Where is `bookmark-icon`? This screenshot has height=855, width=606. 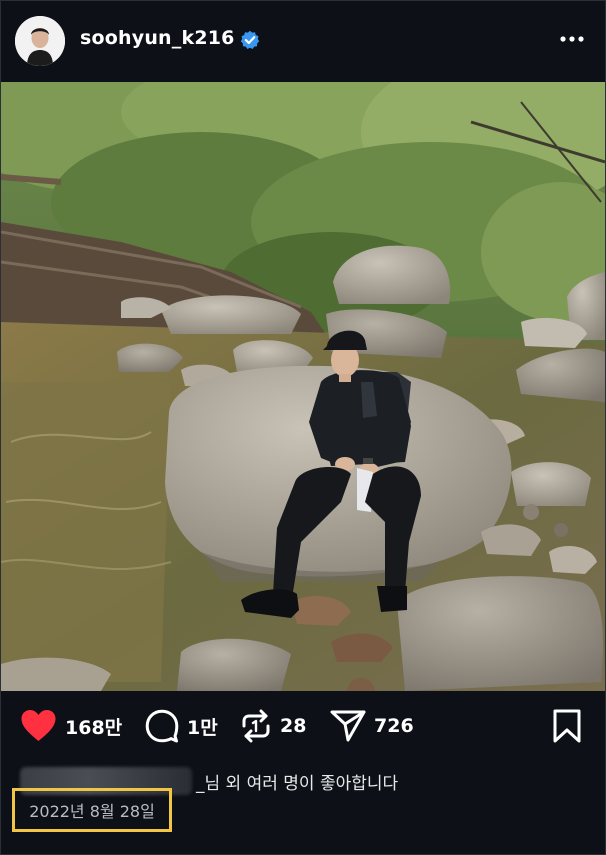 bookmark-icon is located at coordinates (567, 726).